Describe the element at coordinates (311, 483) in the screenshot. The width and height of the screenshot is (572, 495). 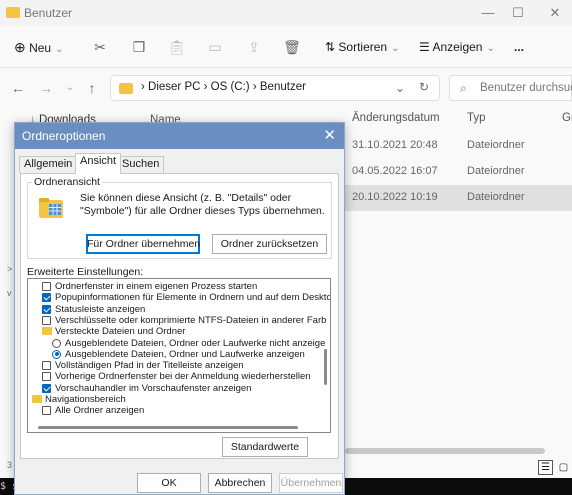
I see `apply-button: Übernehmen` at that location.